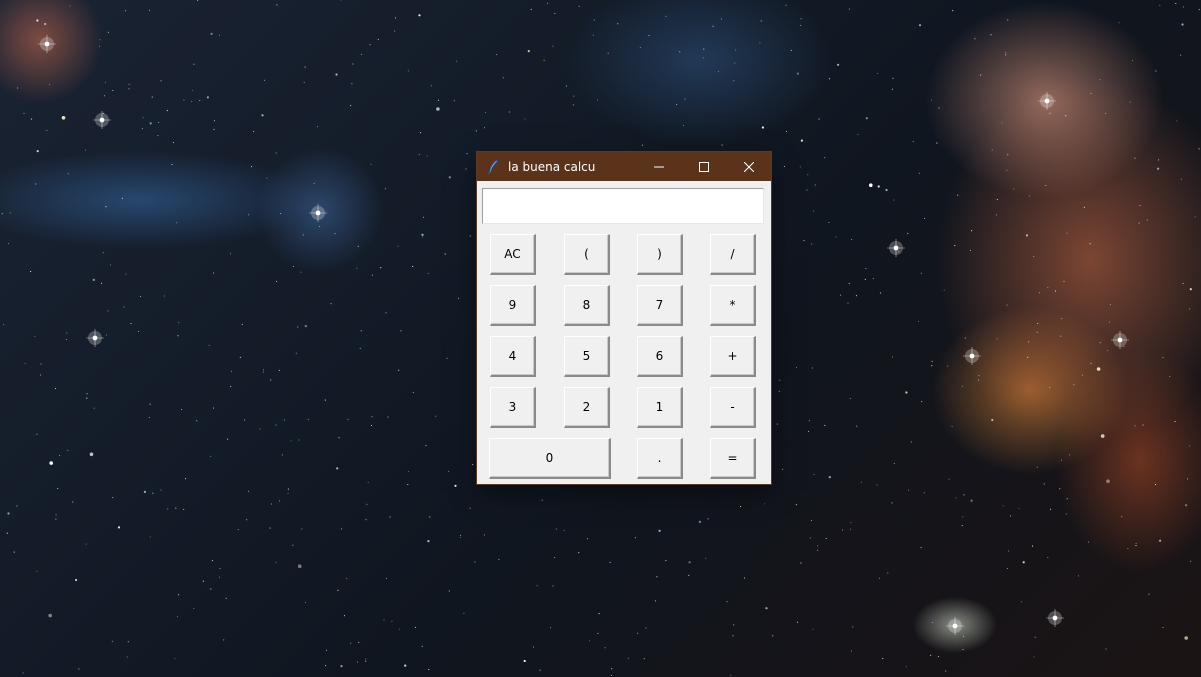  Describe the element at coordinates (513, 356) in the screenshot. I see `digit-4-button: 4` at that location.